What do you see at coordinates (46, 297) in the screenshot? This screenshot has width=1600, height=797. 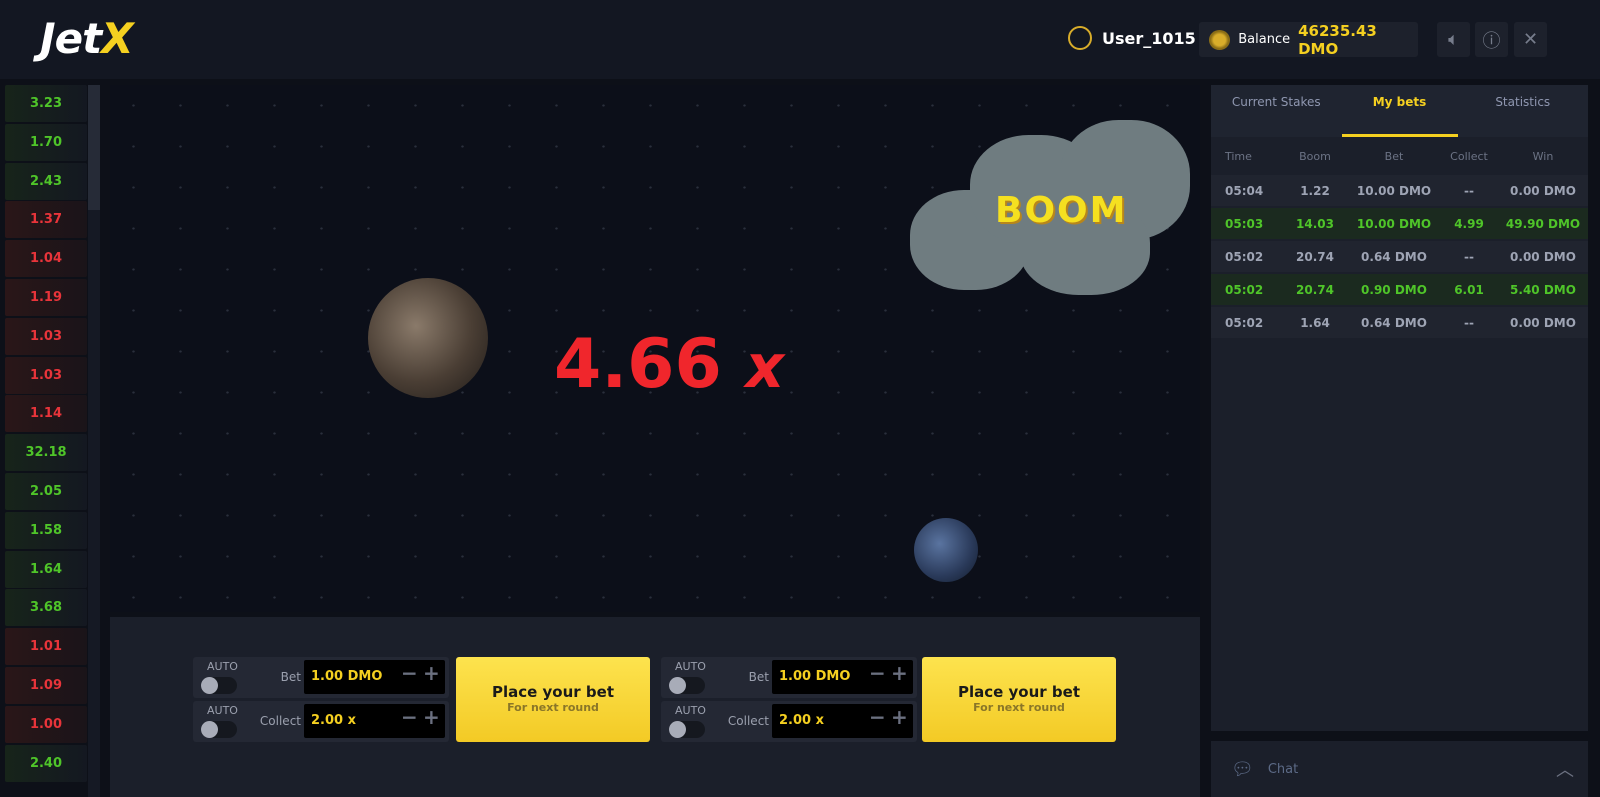 I see `history-item: 1.19` at bounding box center [46, 297].